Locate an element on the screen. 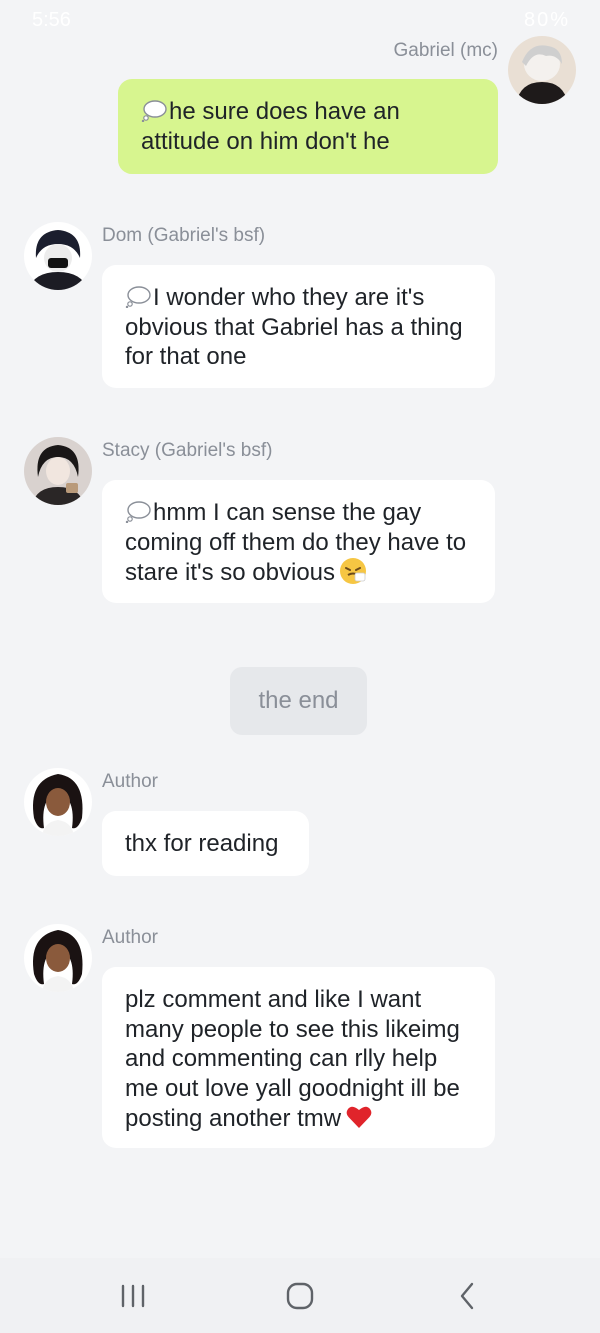  status-time: 5:56 is located at coordinates (51, 20).